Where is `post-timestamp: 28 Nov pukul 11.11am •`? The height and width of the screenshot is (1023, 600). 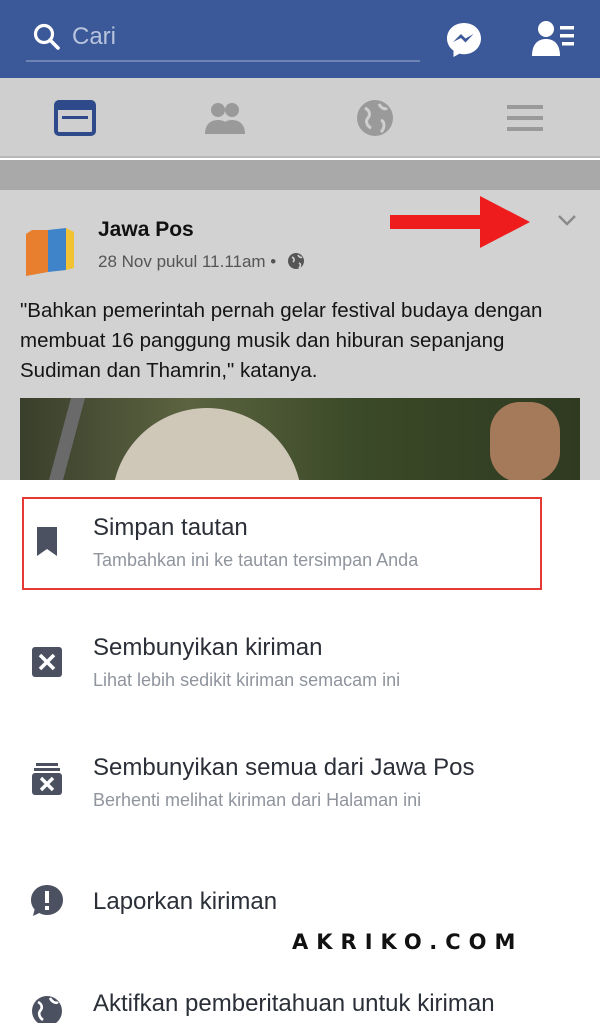 post-timestamp: 28 Nov pukul 11.11am • is located at coordinates (187, 261).